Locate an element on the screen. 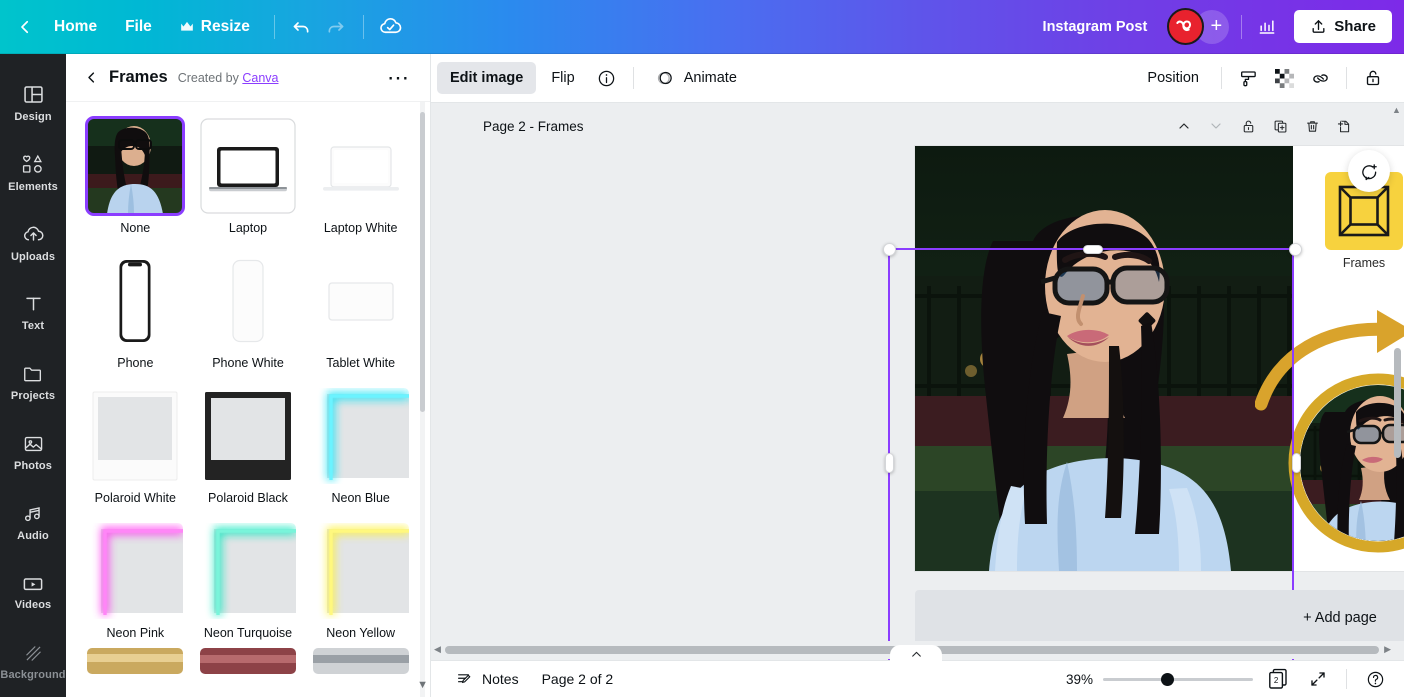 This screenshot has width=1404, height=697. delete-page-button is located at coordinates (1312, 126).